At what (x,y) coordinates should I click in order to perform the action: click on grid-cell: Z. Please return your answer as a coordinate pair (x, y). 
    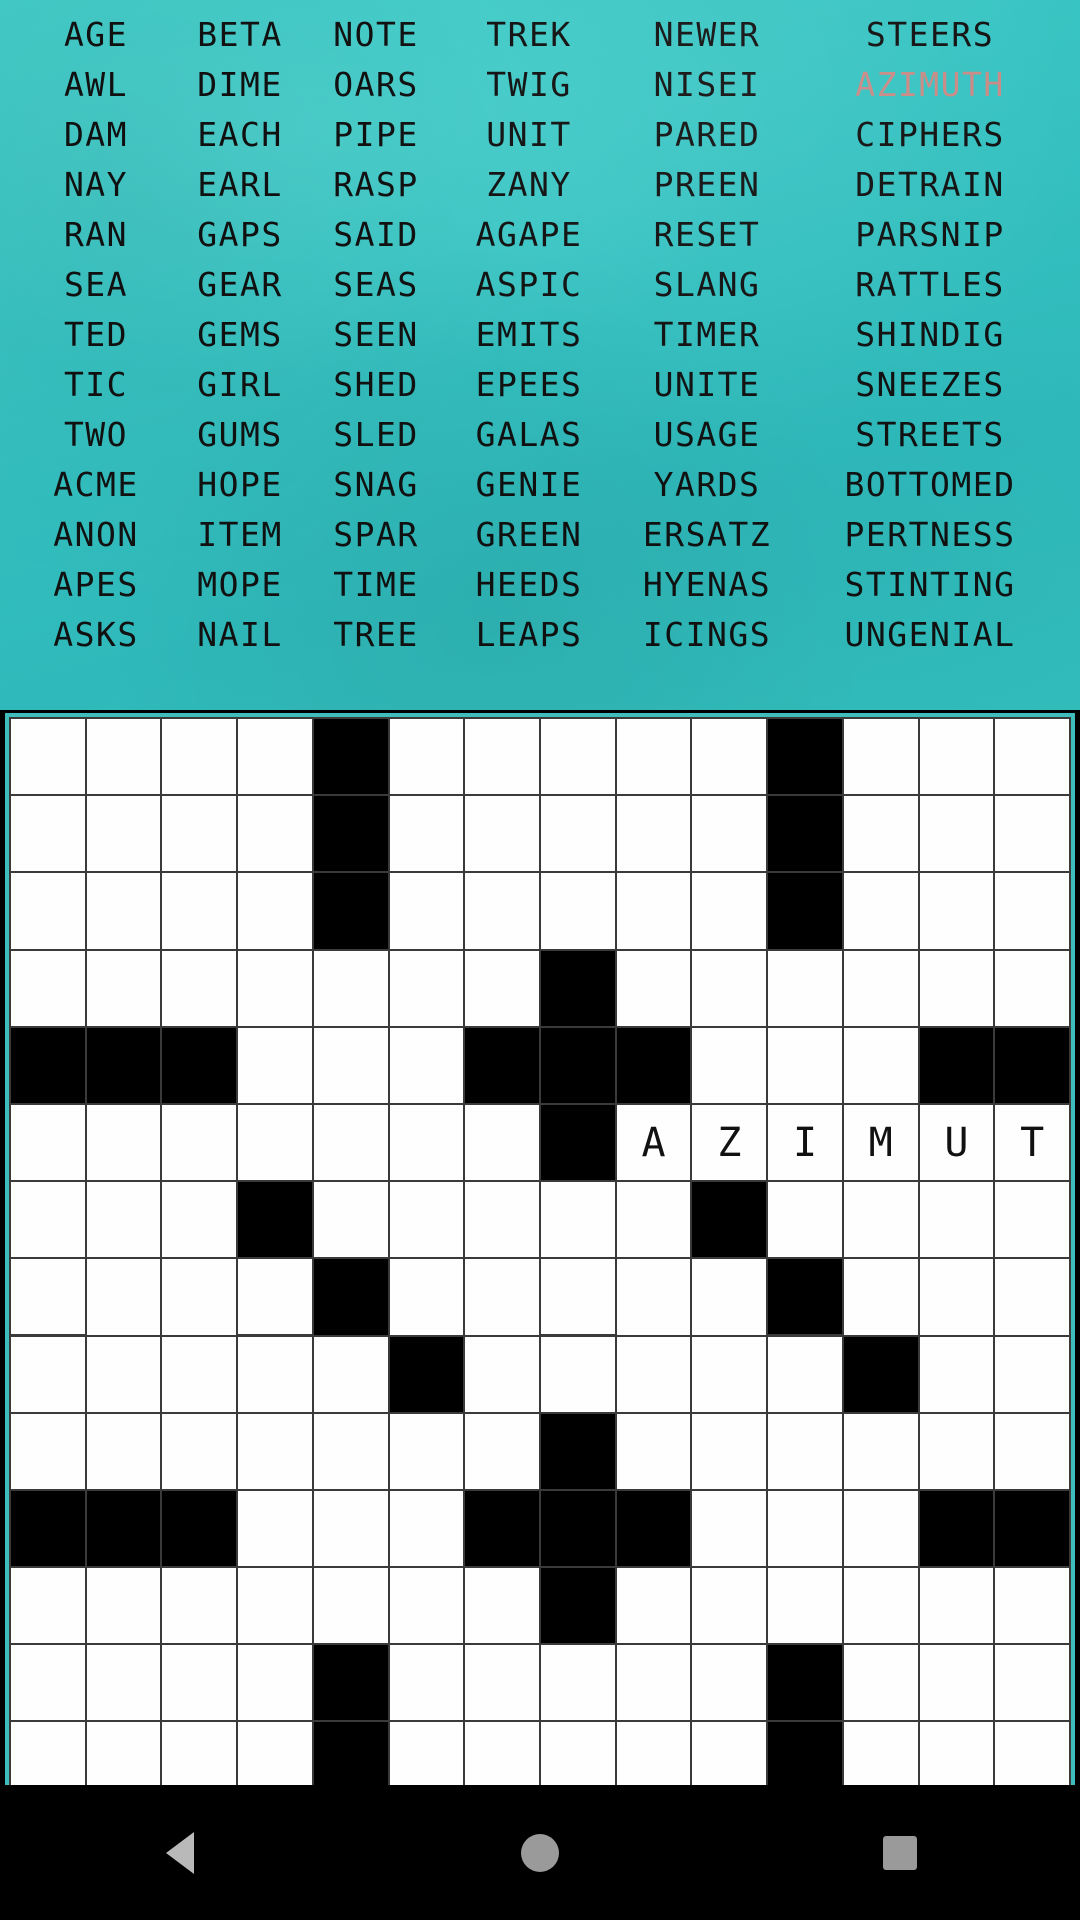
    Looking at the image, I should click on (729, 1142).